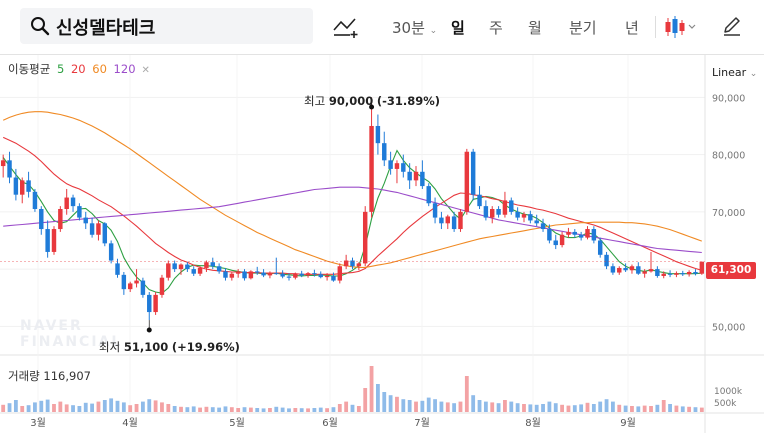 Image resolution: width=764 pixels, height=433 pixels. What do you see at coordinates (346, 27) in the screenshot?
I see `drawing-tool-icon` at bounding box center [346, 27].